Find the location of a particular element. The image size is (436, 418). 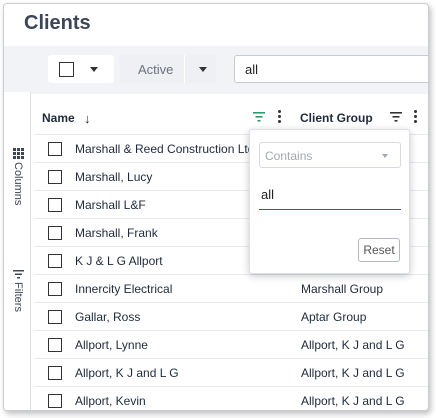

column-header-name: Name is located at coordinates (58, 118).